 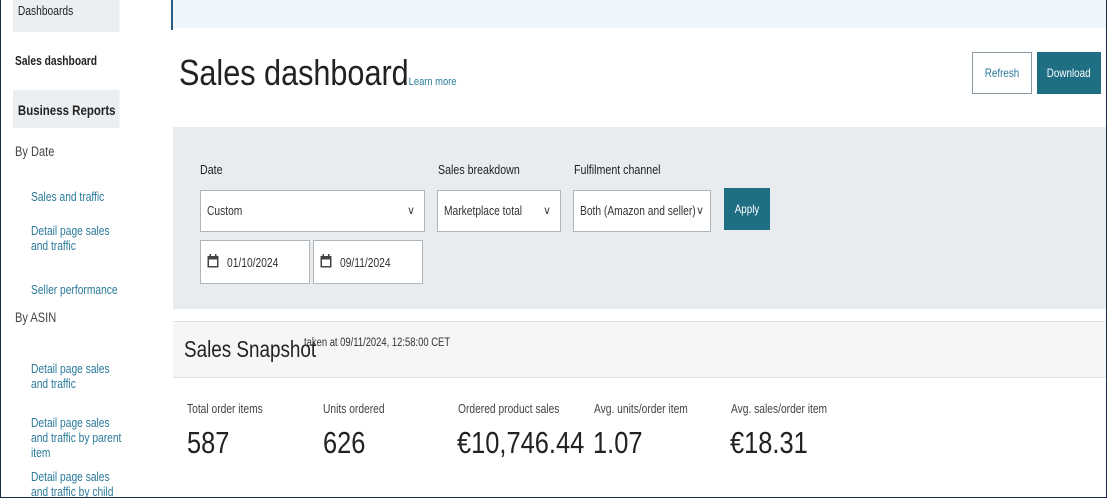 I want to click on end-date-input: 09/11/2024, so click(x=368, y=262).